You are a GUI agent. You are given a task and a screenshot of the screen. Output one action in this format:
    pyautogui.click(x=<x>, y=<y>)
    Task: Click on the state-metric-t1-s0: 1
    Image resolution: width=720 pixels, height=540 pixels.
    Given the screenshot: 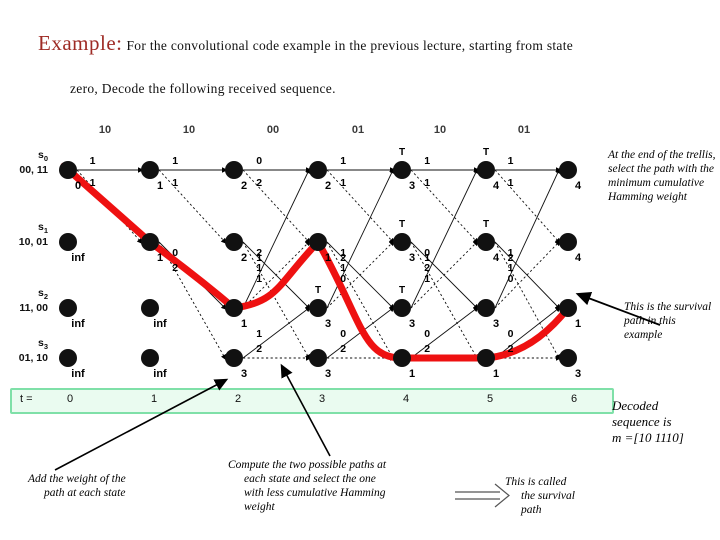 What is the action you would take?
    pyautogui.click(x=160, y=186)
    